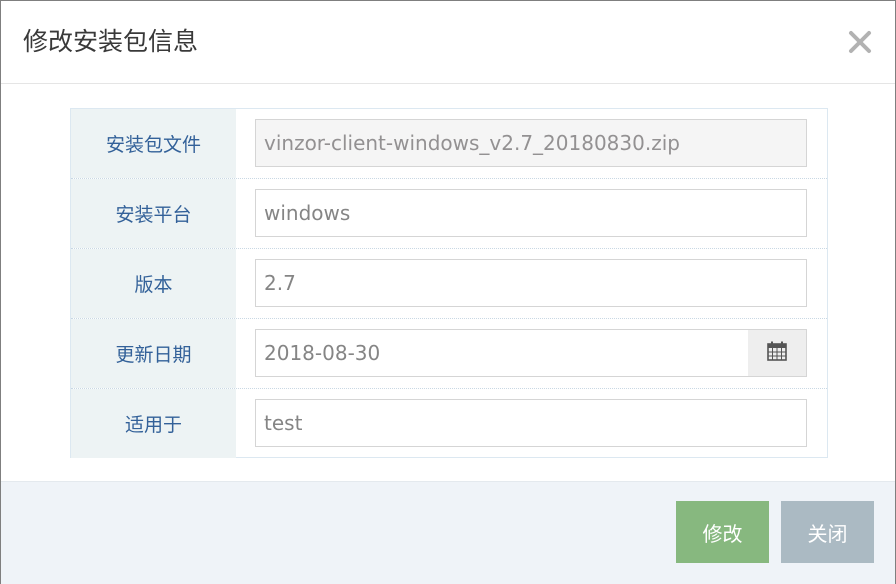  What do you see at coordinates (111, 41) in the screenshot?
I see `dialog-title: 修改安装包信息` at bounding box center [111, 41].